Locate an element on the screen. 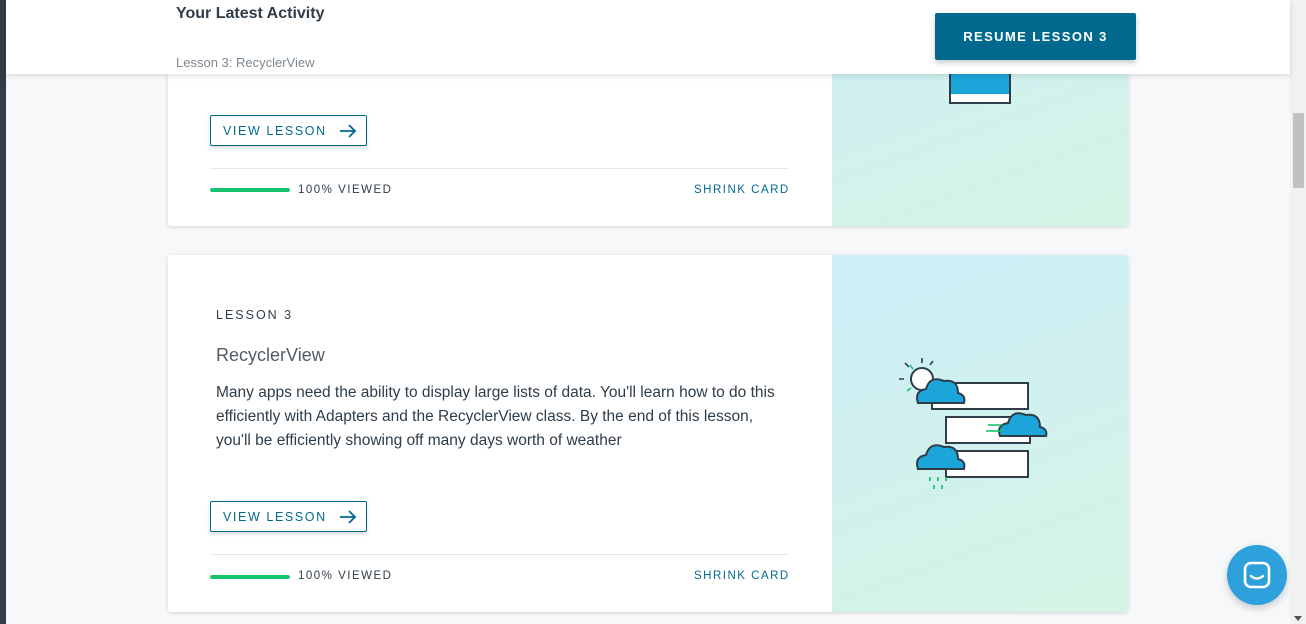  scrollbar-thumb is located at coordinates (1298, 150).